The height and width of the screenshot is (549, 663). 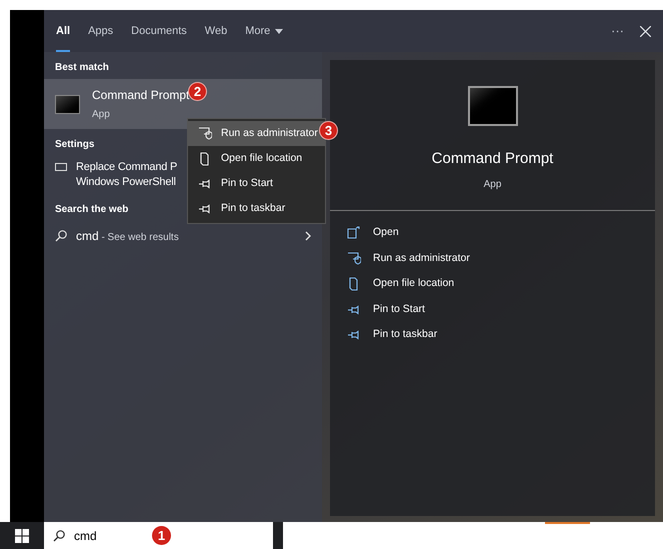 What do you see at coordinates (216, 31) in the screenshot?
I see `tab: Web` at bounding box center [216, 31].